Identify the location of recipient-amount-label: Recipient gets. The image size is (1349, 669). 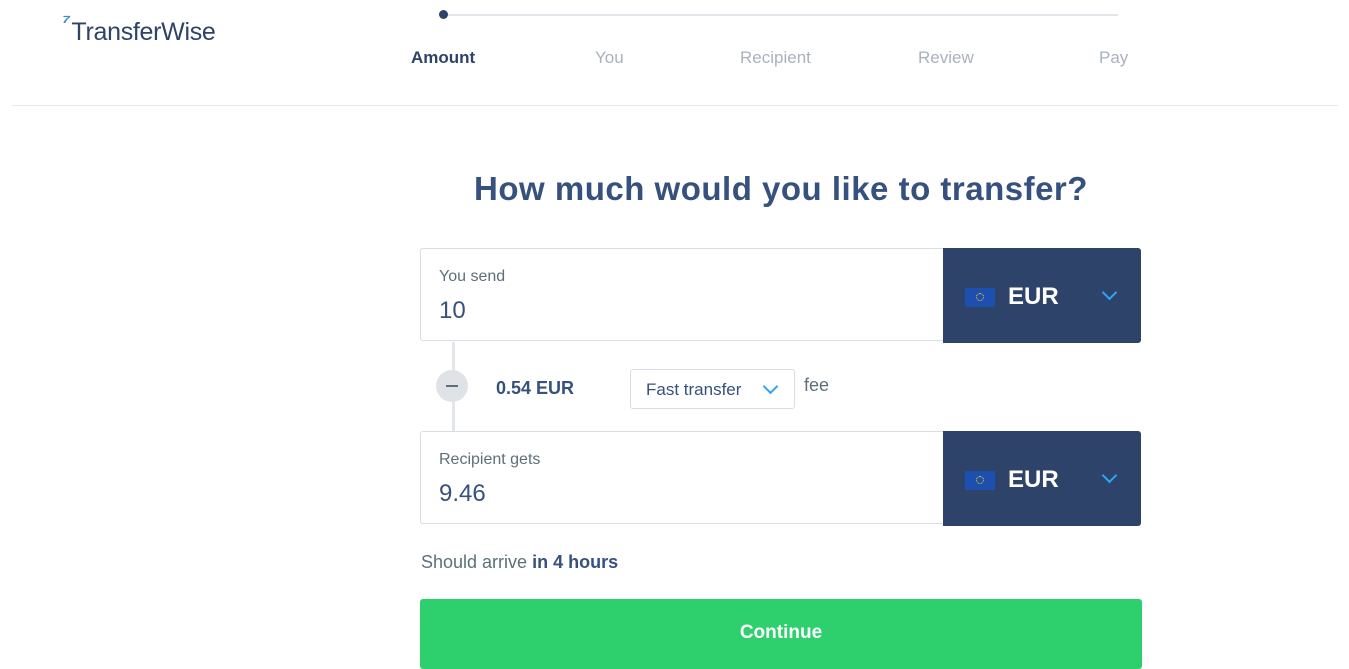
(490, 459).